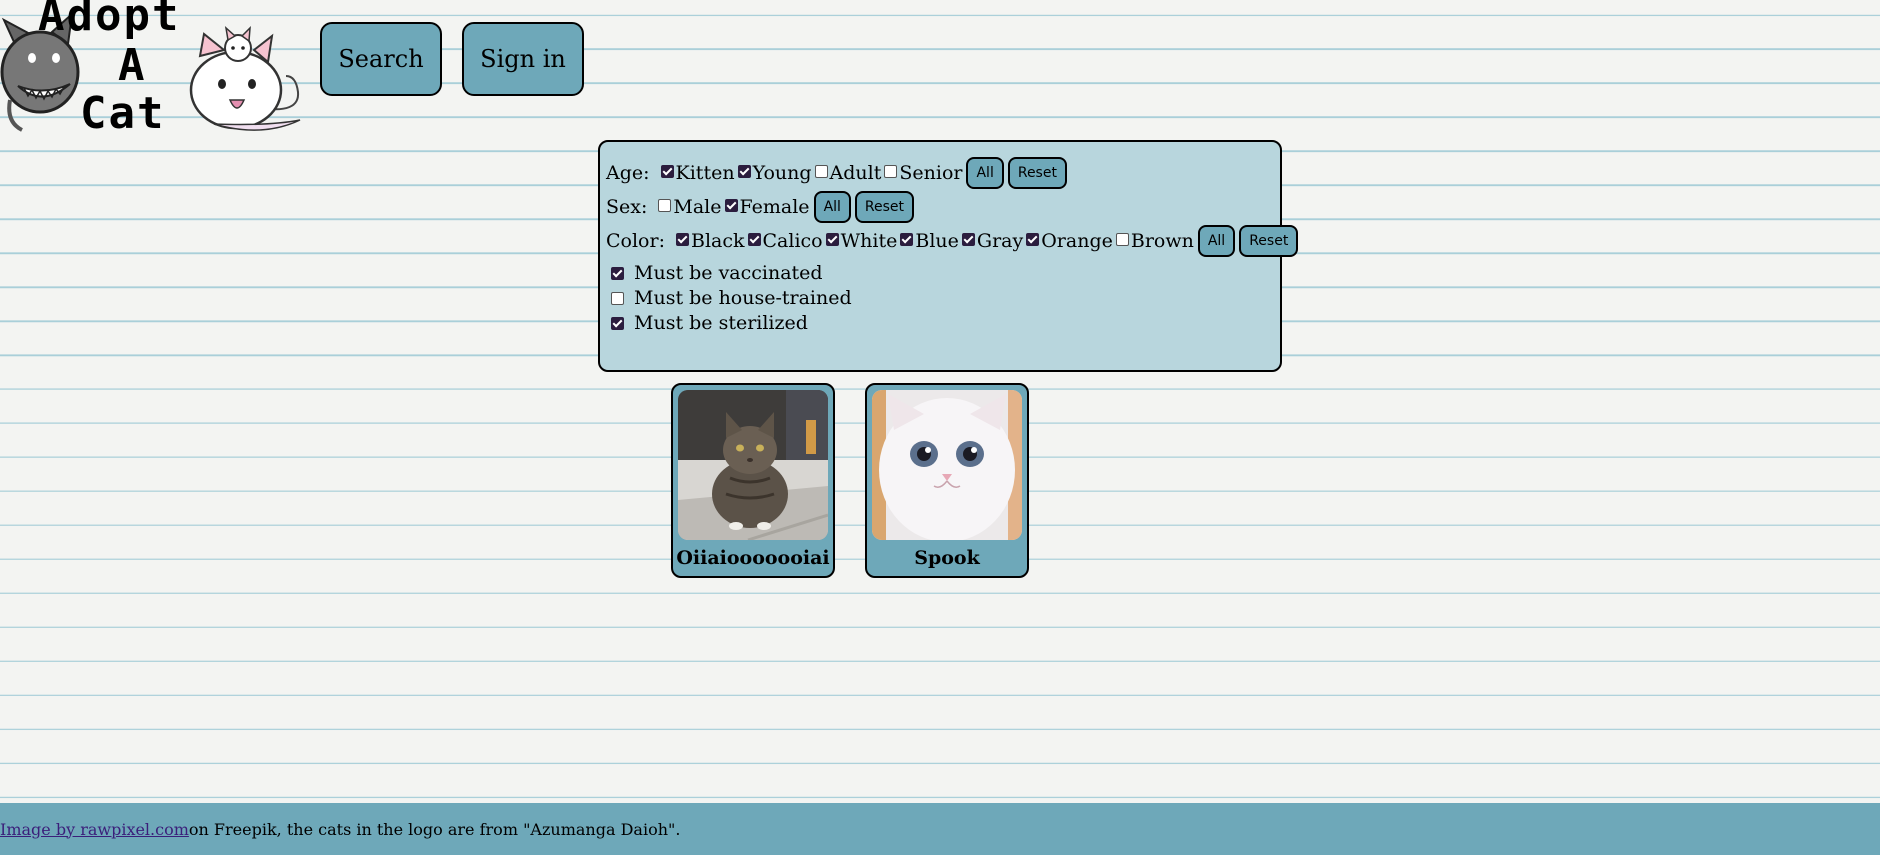 Image resolution: width=1880 pixels, height=855 pixels. I want to click on gray-checkbox, so click(968, 239).